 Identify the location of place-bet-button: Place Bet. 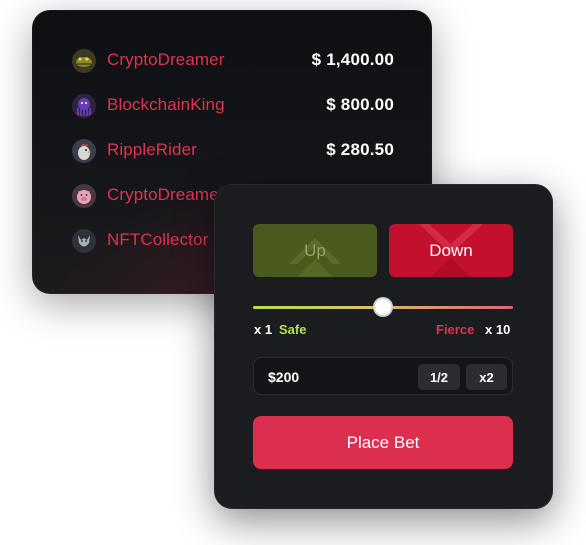
(383, 442).